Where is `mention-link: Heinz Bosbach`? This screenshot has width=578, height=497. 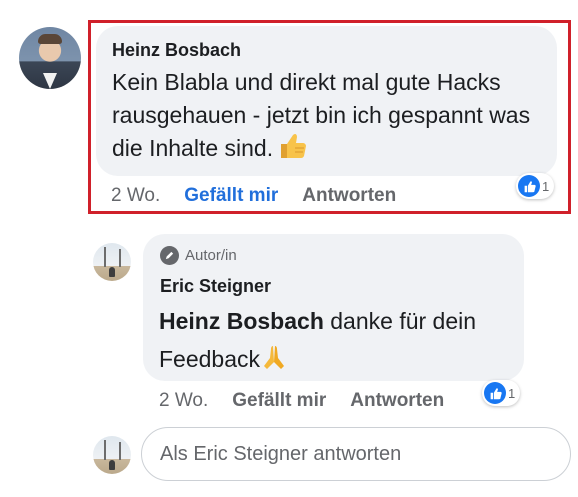 mention-link: Heinz Bosbach is located at coordinates (241, 321).